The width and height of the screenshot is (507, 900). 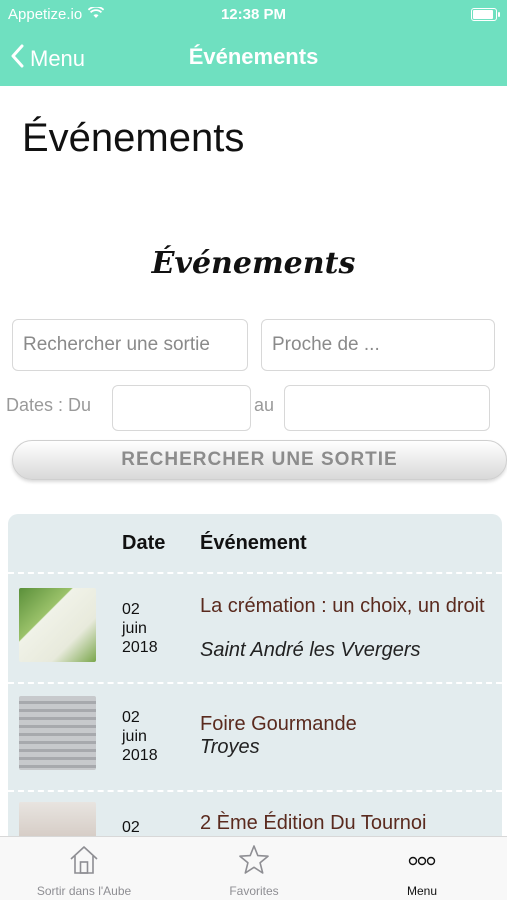 I want to click on status-bar: Appetize.io 12:38 PM, so click(x=253, y=15).